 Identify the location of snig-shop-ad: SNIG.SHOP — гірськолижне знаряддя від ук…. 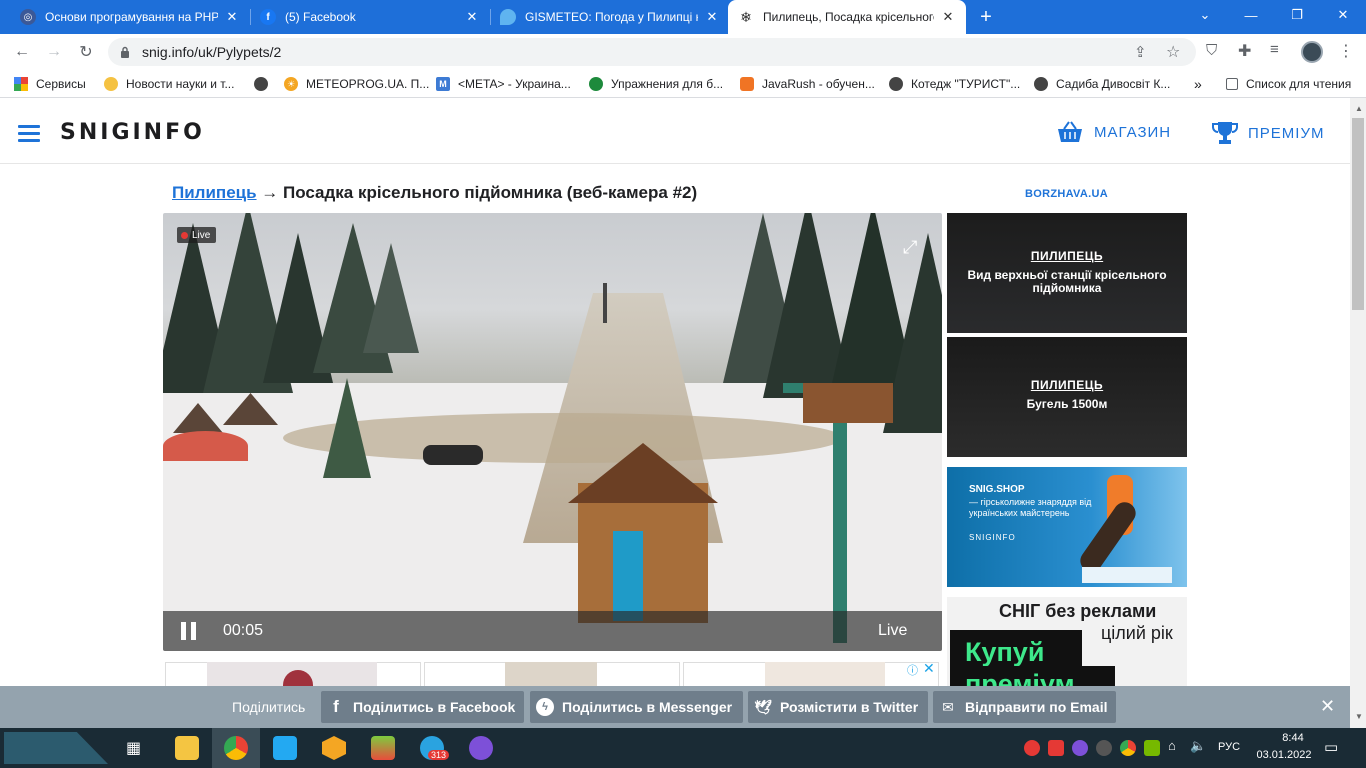
(1067, 527).